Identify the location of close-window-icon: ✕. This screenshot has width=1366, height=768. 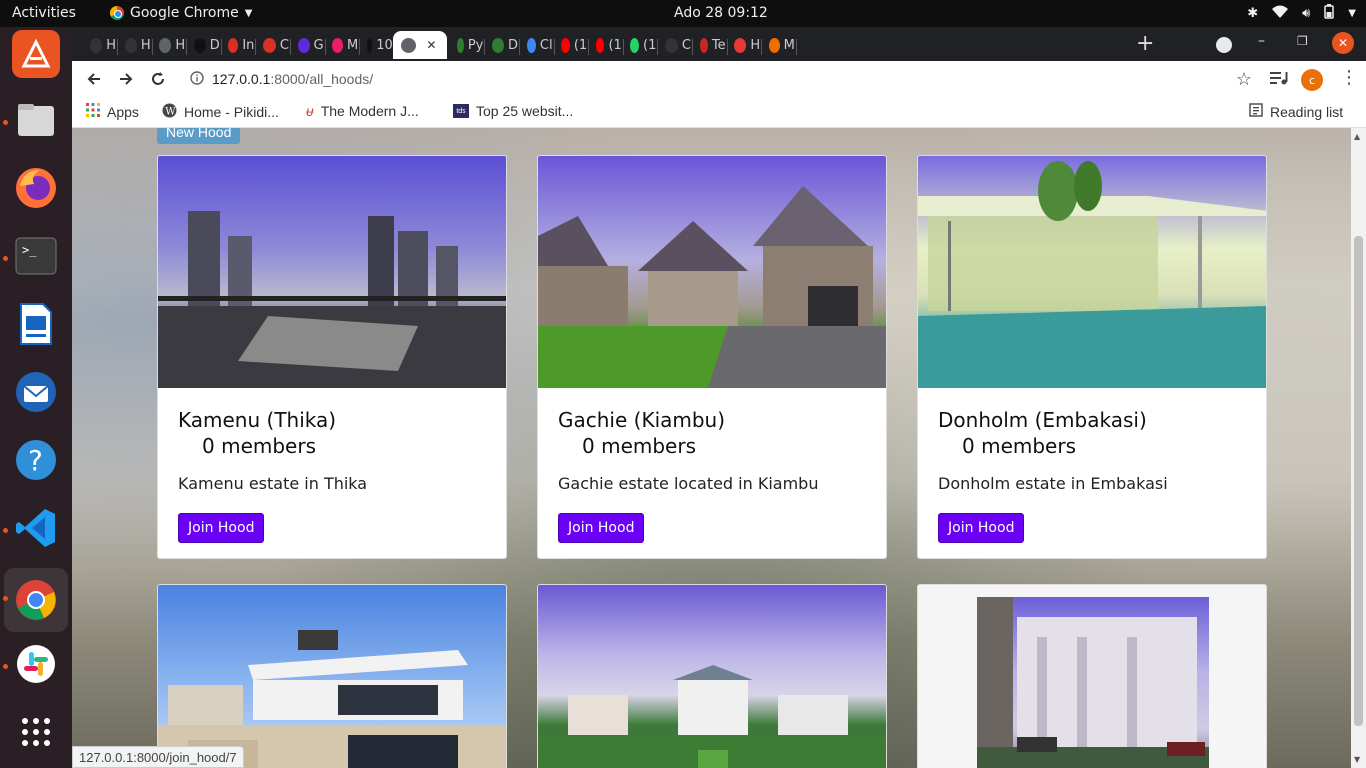
(1343, 43).